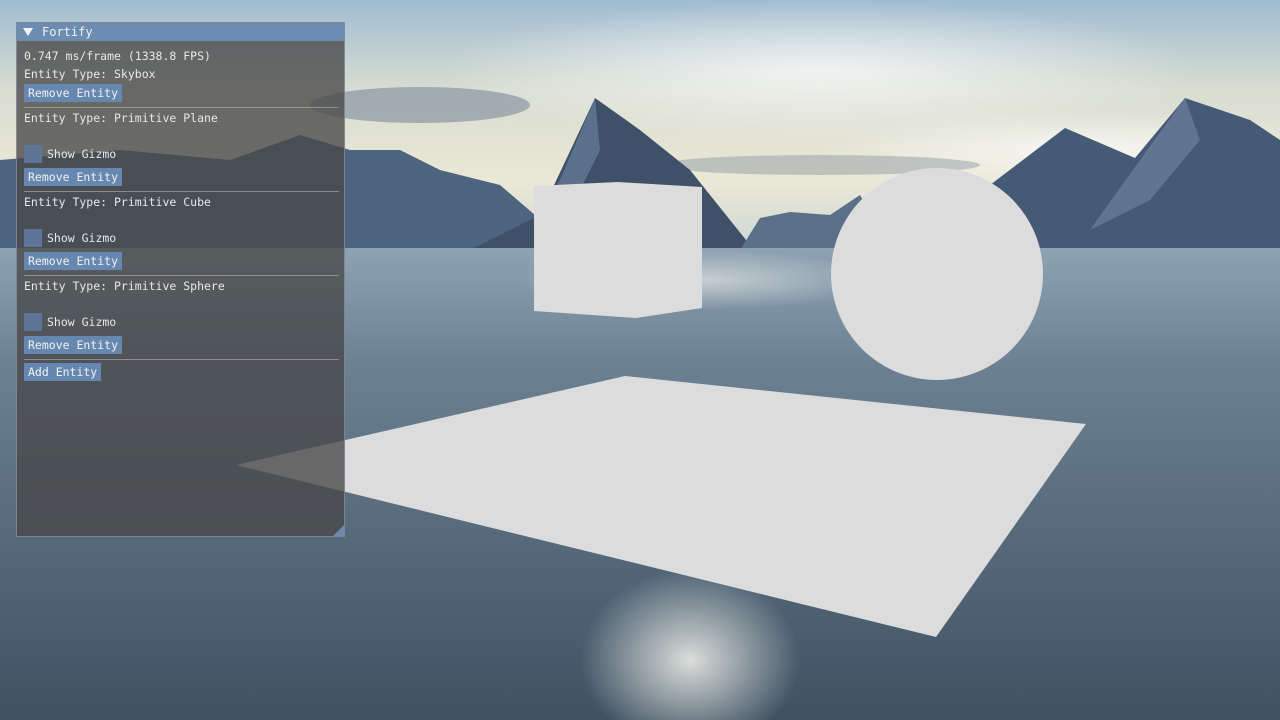 This screenshot has height=720, width=1280. What do you see at coordinates (124, 286) in the screenshot?
I see `entity-type-label: Entity Type: Primitive Sphere` at bounding box center [124, 286].